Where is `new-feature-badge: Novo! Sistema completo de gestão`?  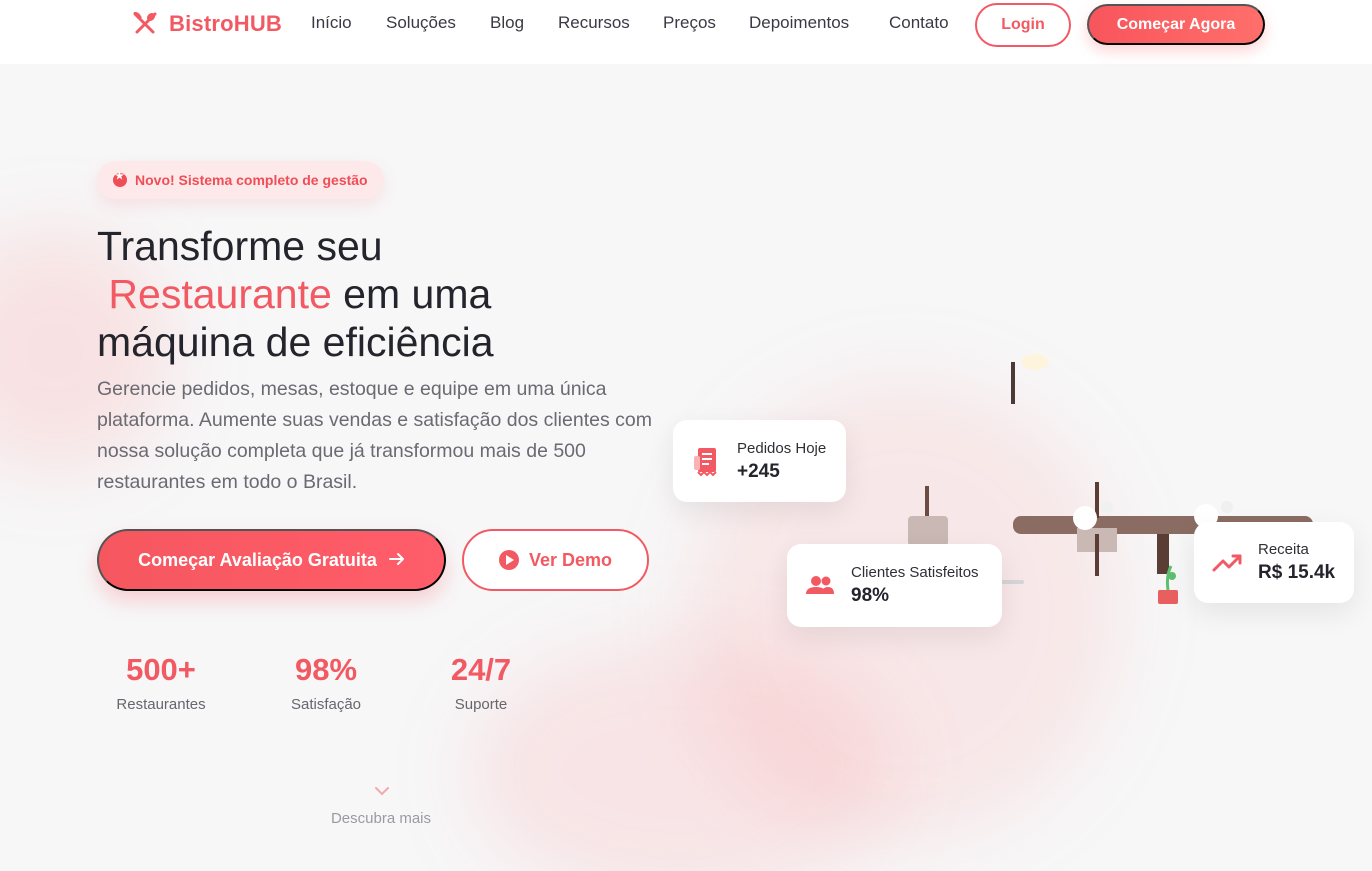
new-feature-badge: Novo! Sistema completo de gestão is located at coordinates (240, 180).